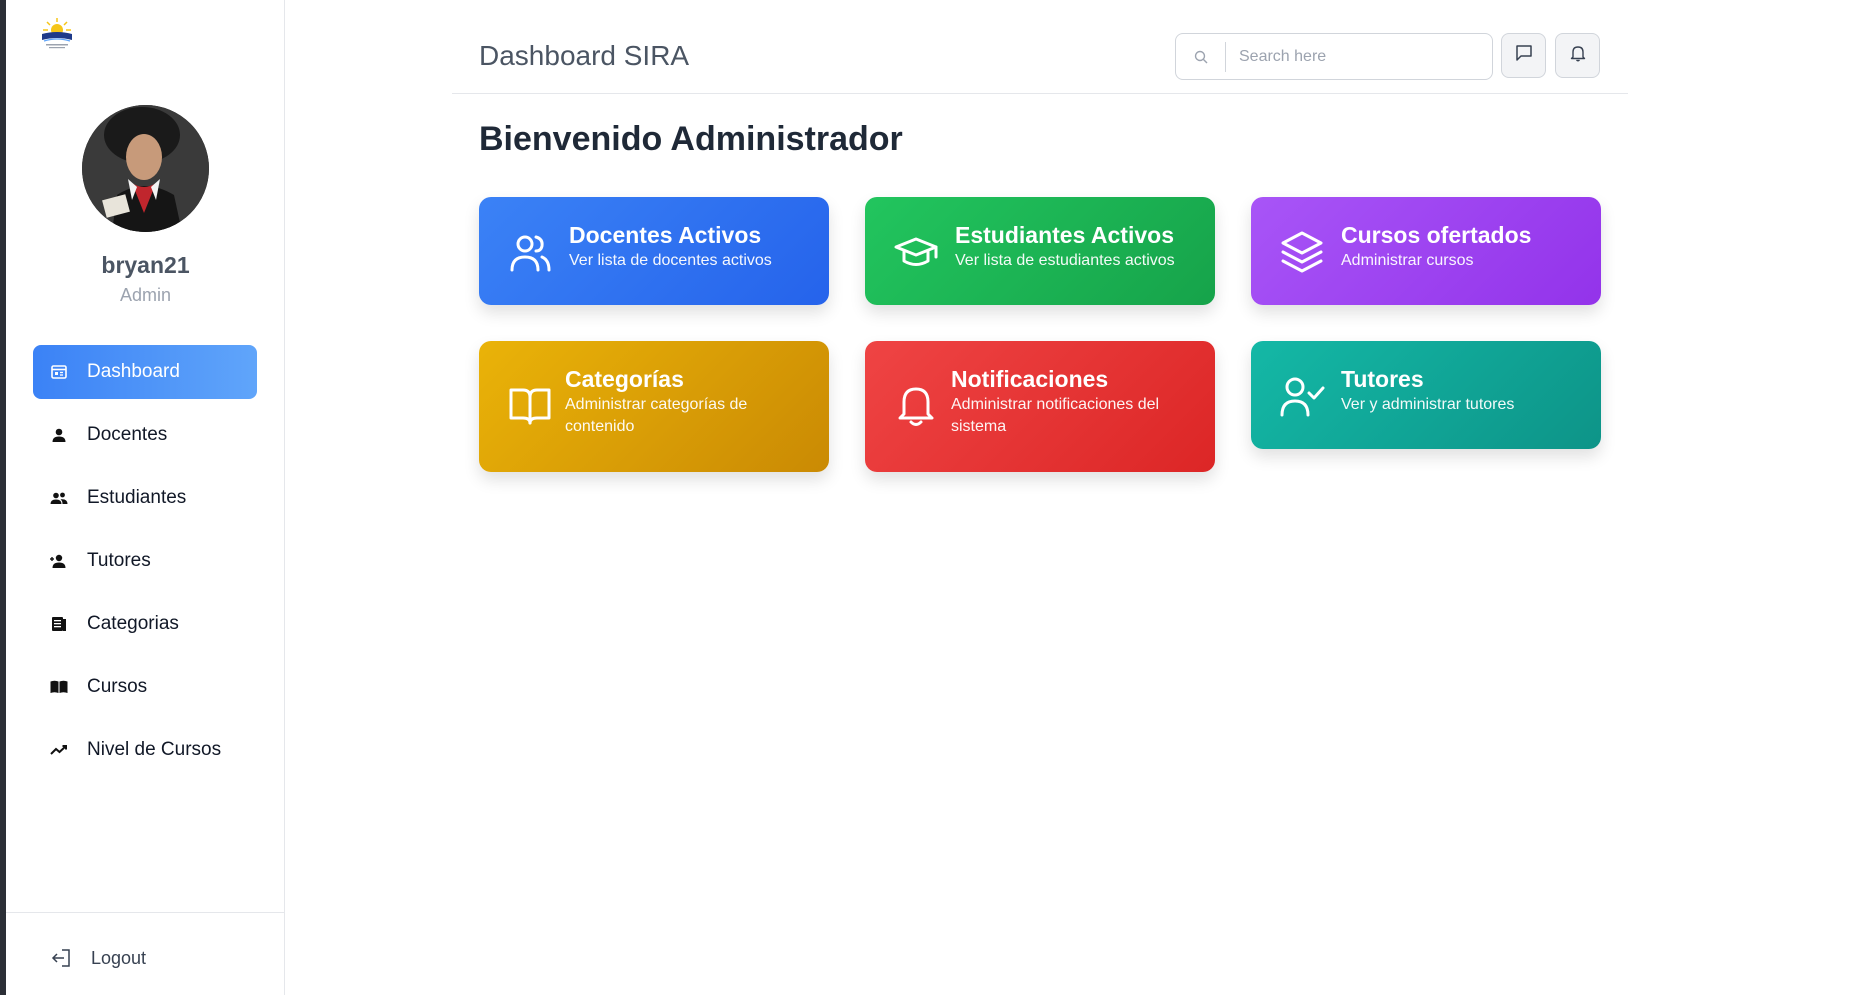 This screenshot has height=995, width=1868. I want to click on person-icon, so click(59, 435).